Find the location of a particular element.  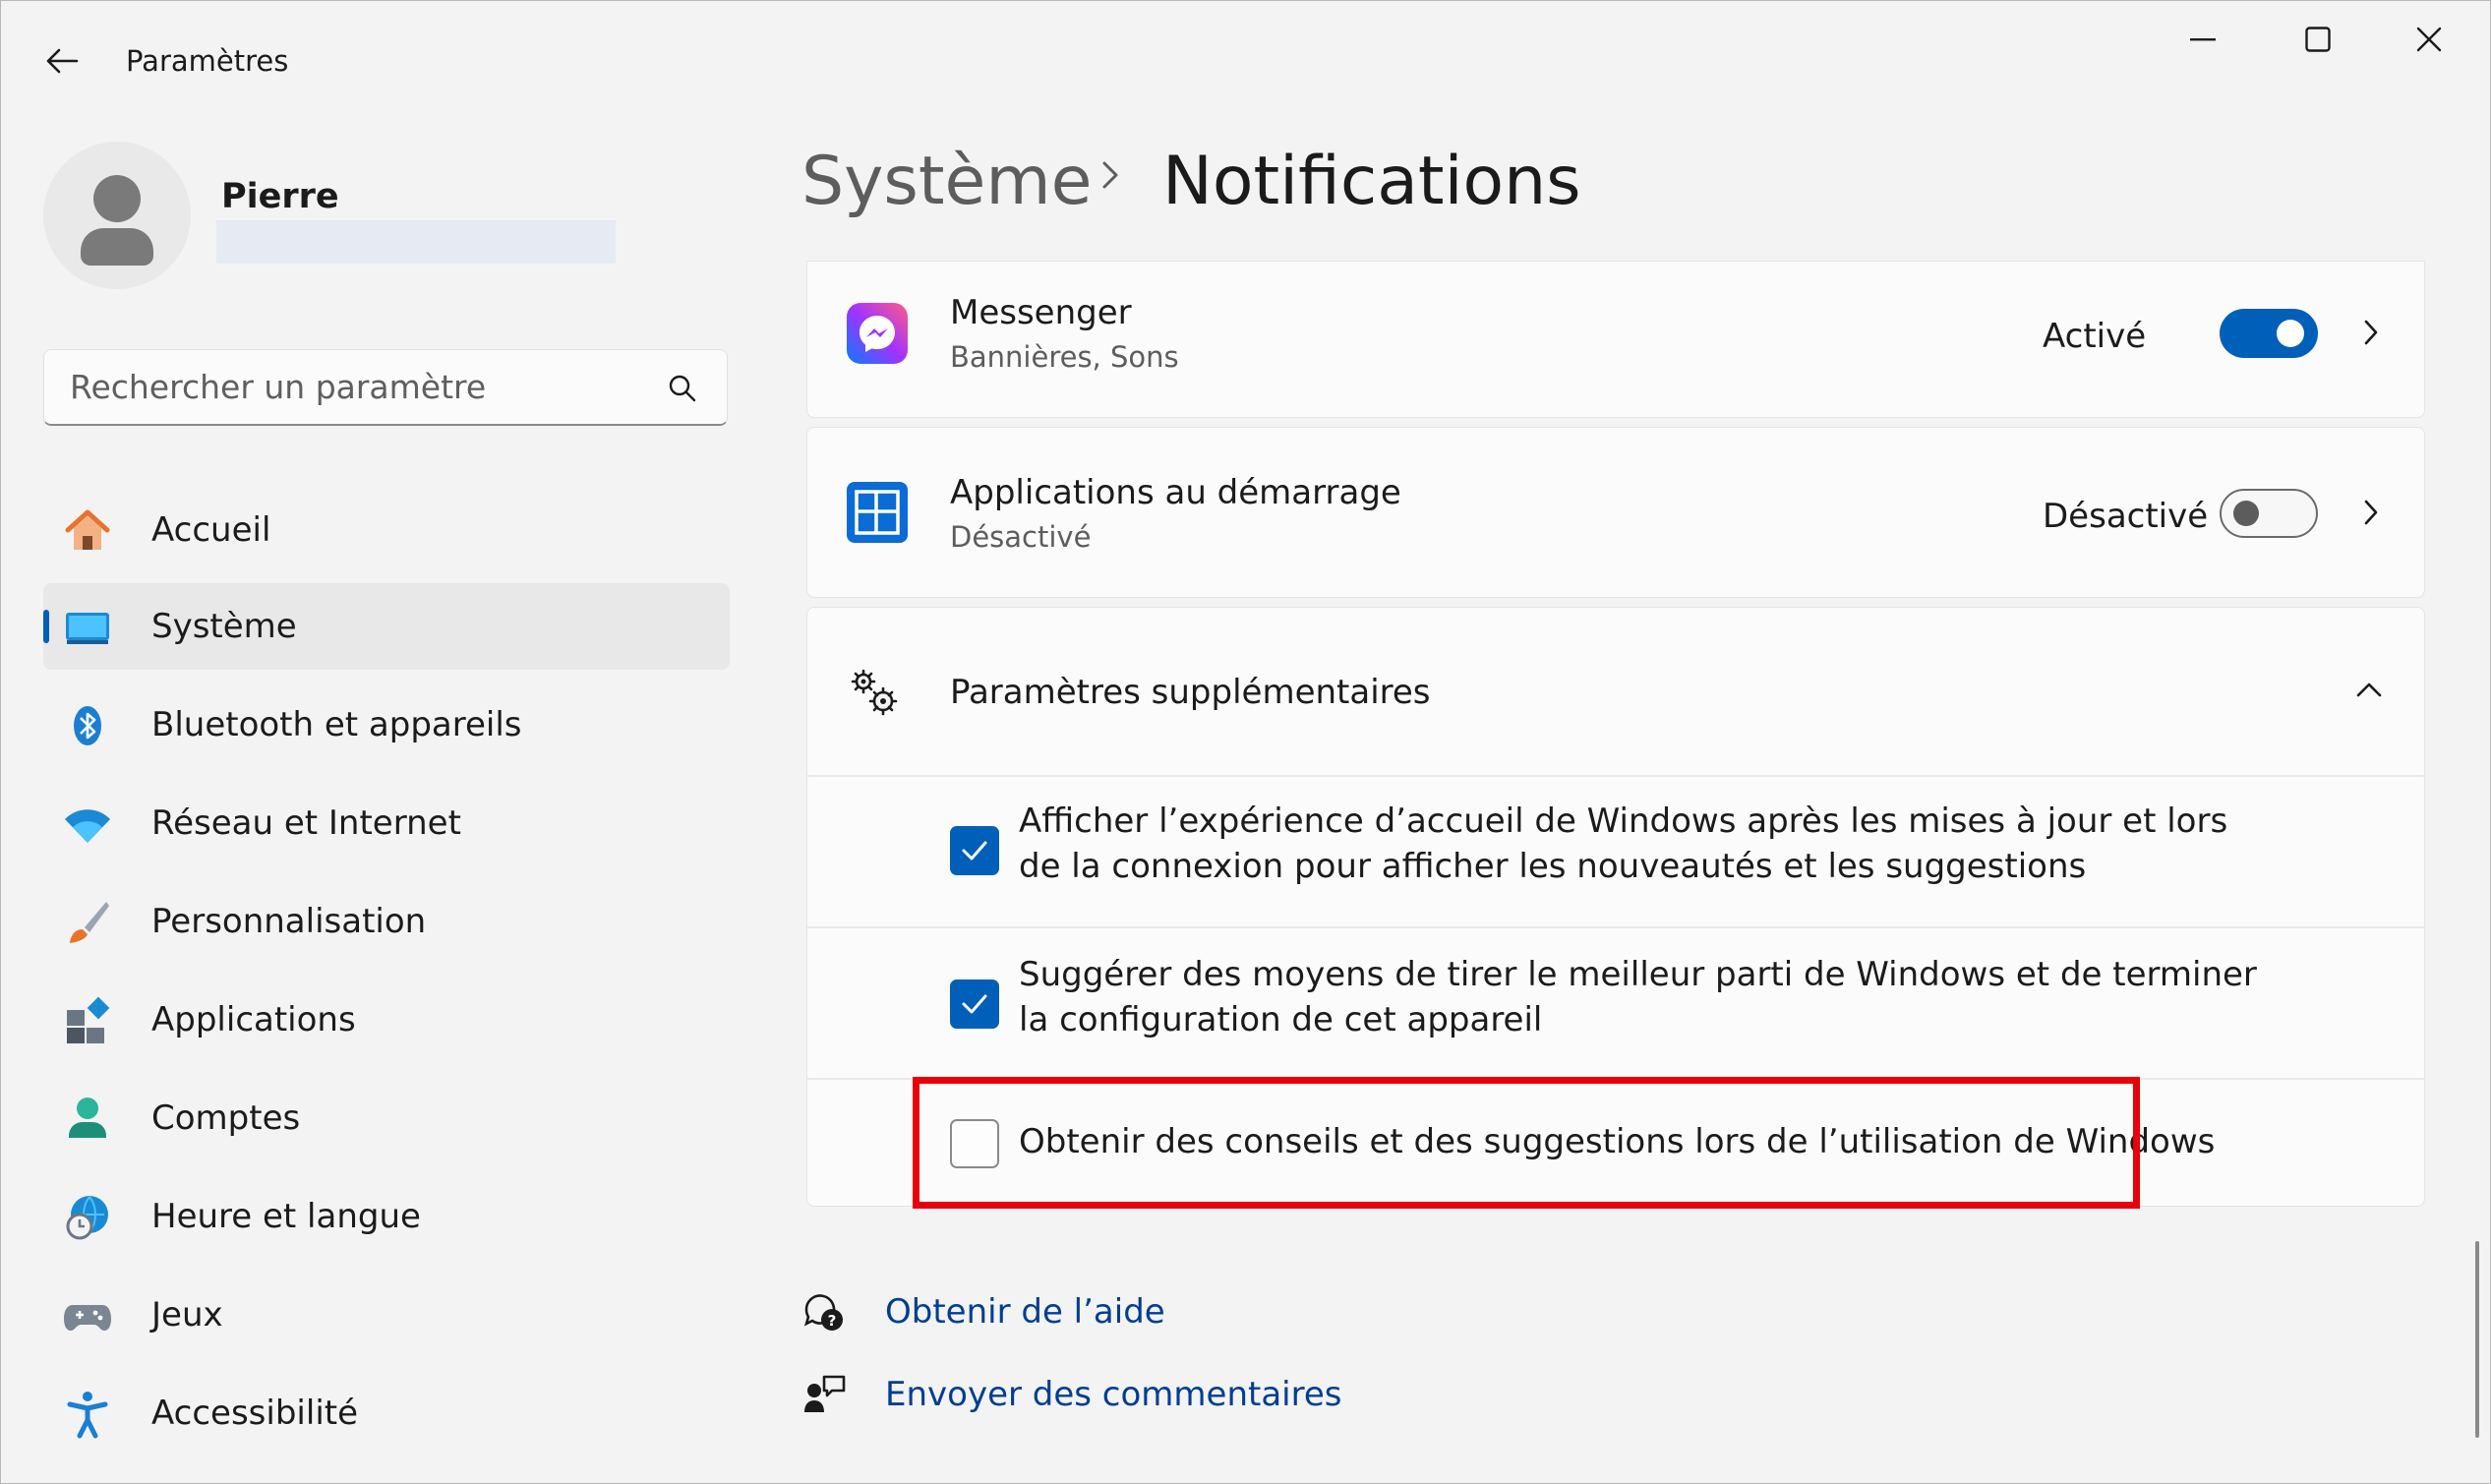

back-button is located at coordinates (62, 61).